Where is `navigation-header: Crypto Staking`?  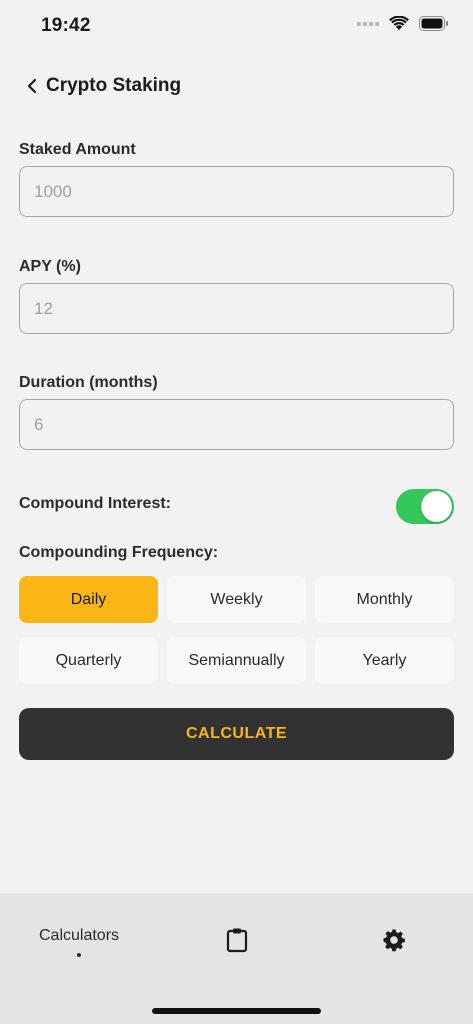
navigation-header: Crypto Staking is located at coordinates (99, 86).